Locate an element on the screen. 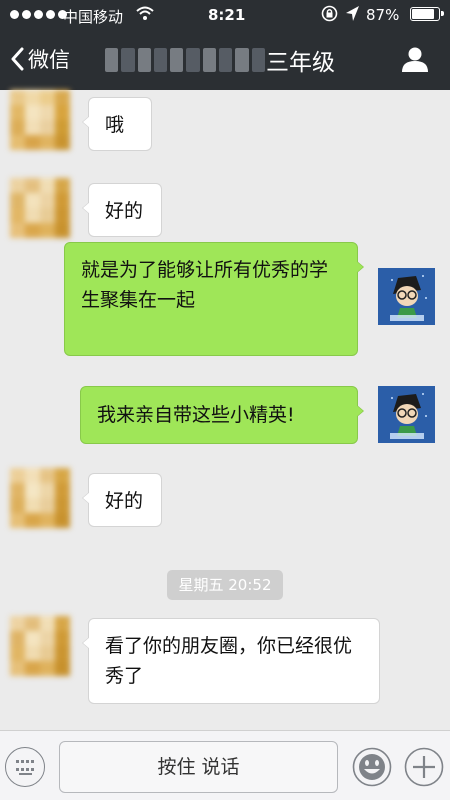 The image size is (450, 800). rotation-lock-icon is located at coordinates (329, 13).